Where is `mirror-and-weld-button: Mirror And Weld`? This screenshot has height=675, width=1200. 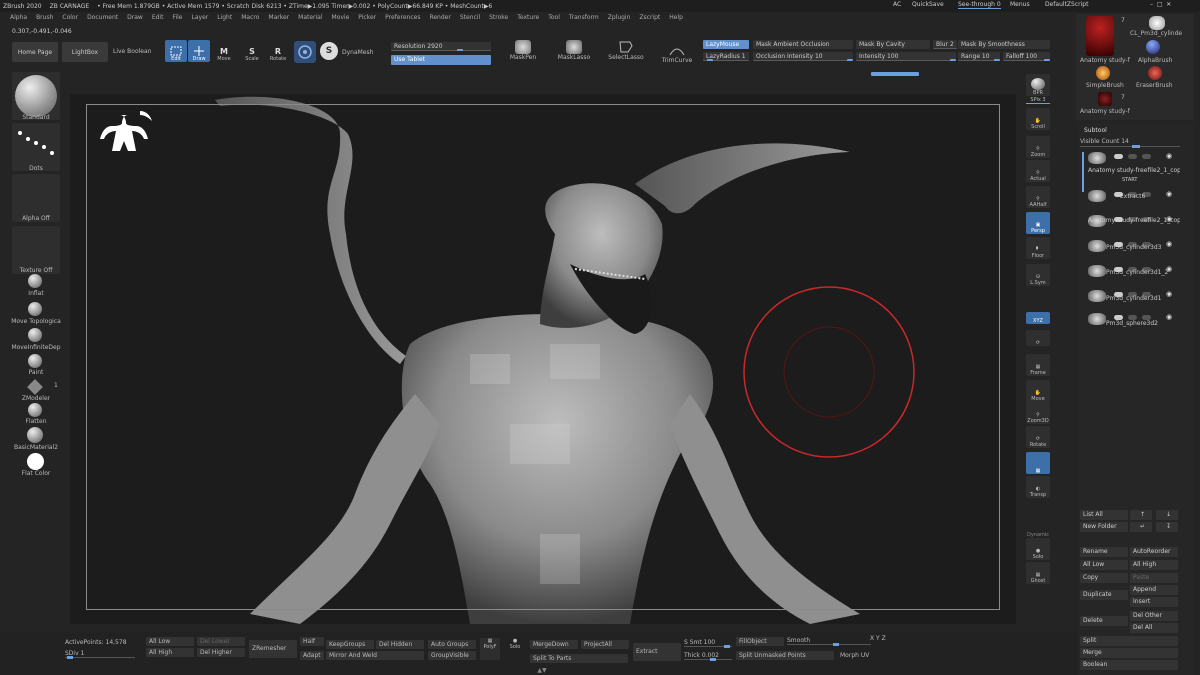
mirror-and-weld-button: Mirror And Weld is located at coordinates (375, 655).